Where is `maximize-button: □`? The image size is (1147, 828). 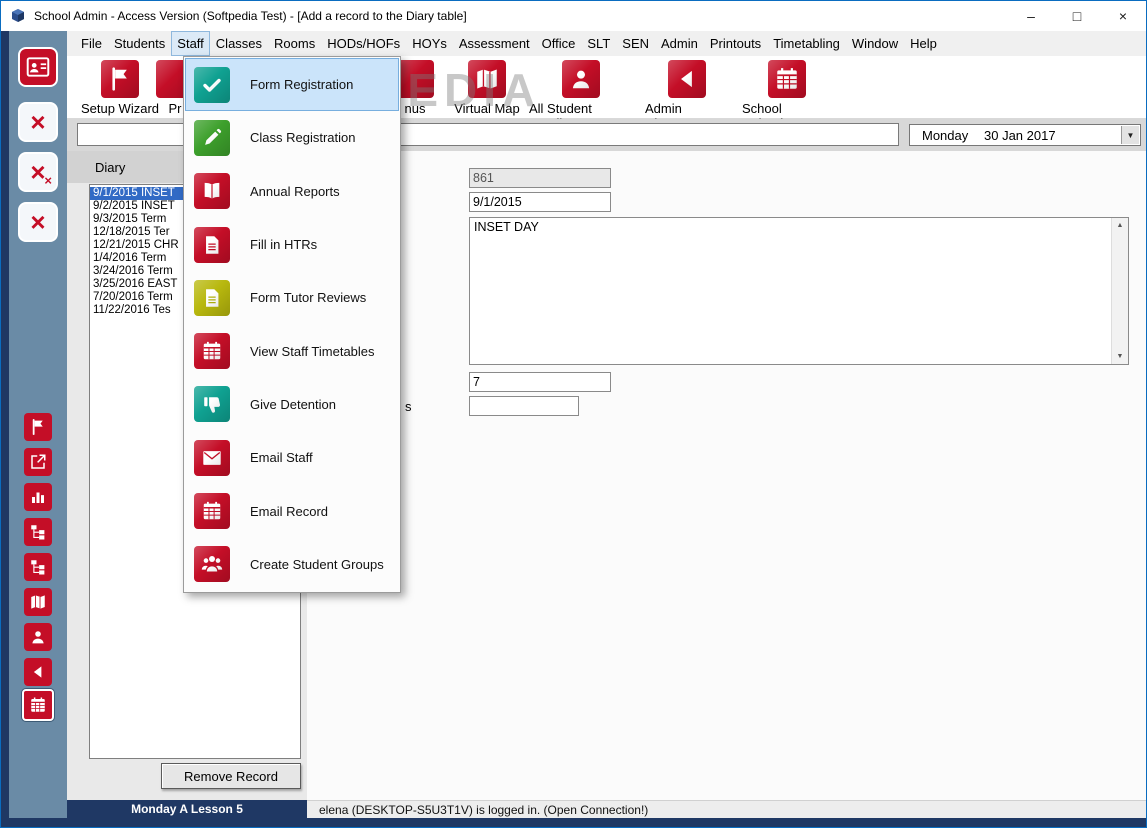
maximize-button: □ is located at coordinates (1077, 16).